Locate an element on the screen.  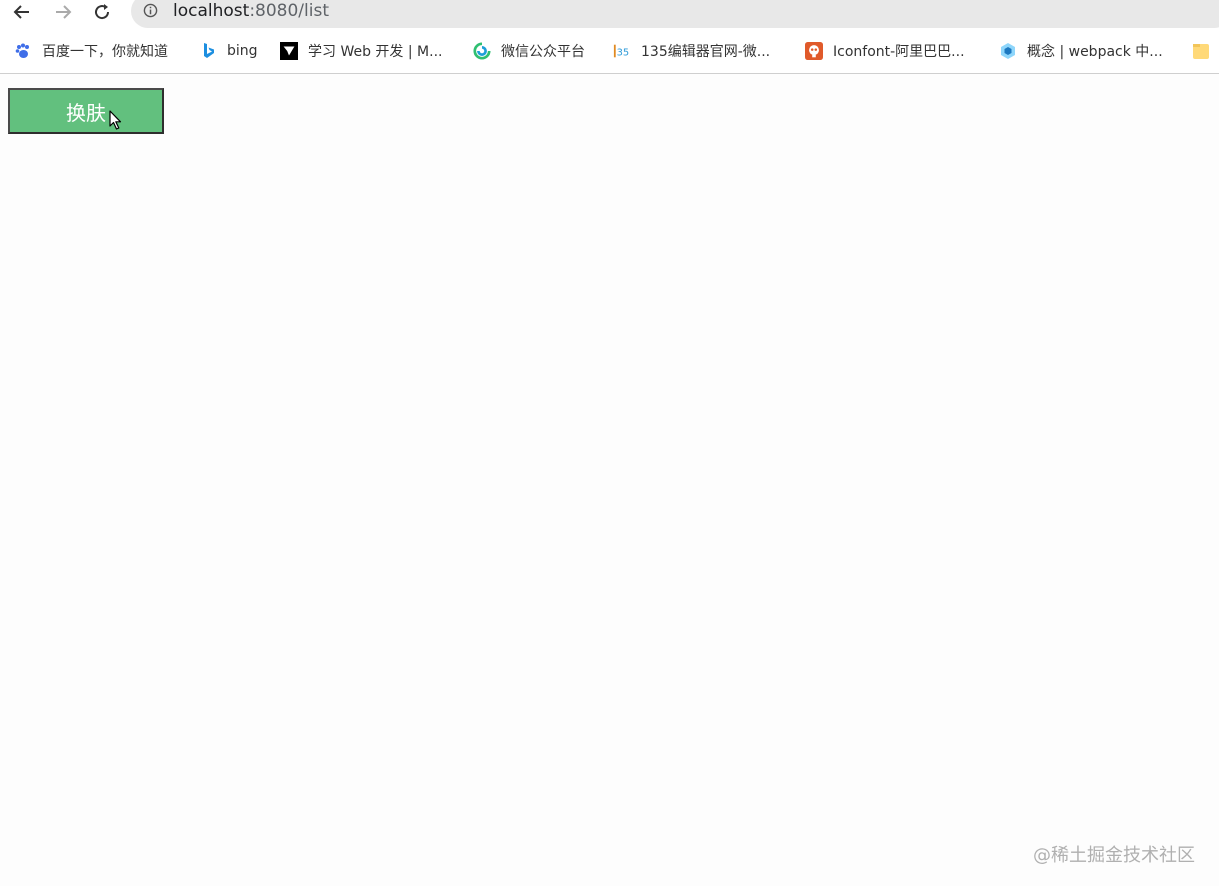
info-icon is located at coordinates (150, 10).